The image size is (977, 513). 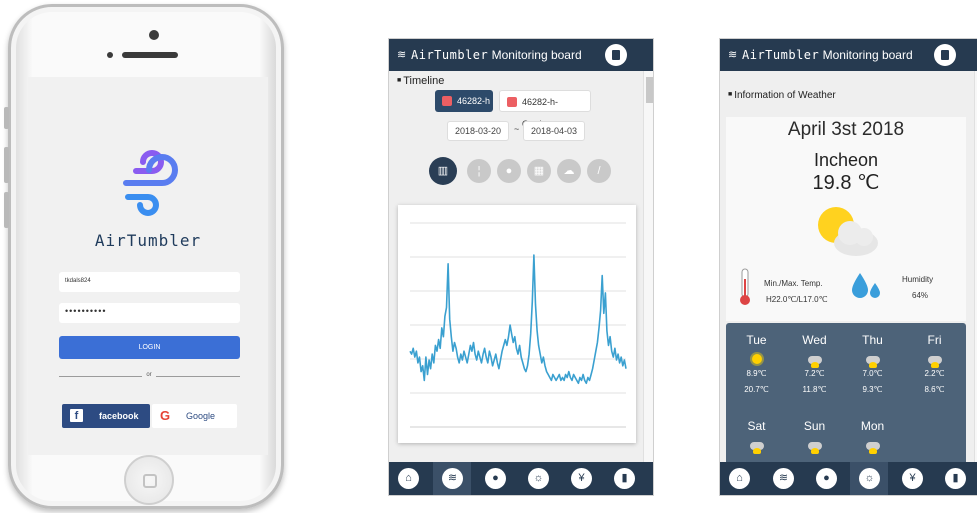 I want to click on forecast-day: Sun, so click(x=814, y=436).